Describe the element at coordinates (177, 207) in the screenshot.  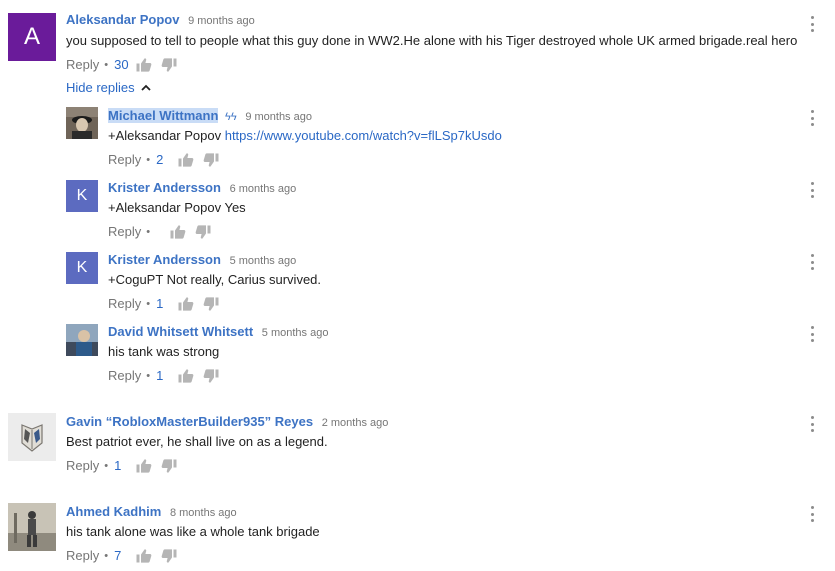
I see `comment-text: +Aleksandar Popov Yes` at that location.